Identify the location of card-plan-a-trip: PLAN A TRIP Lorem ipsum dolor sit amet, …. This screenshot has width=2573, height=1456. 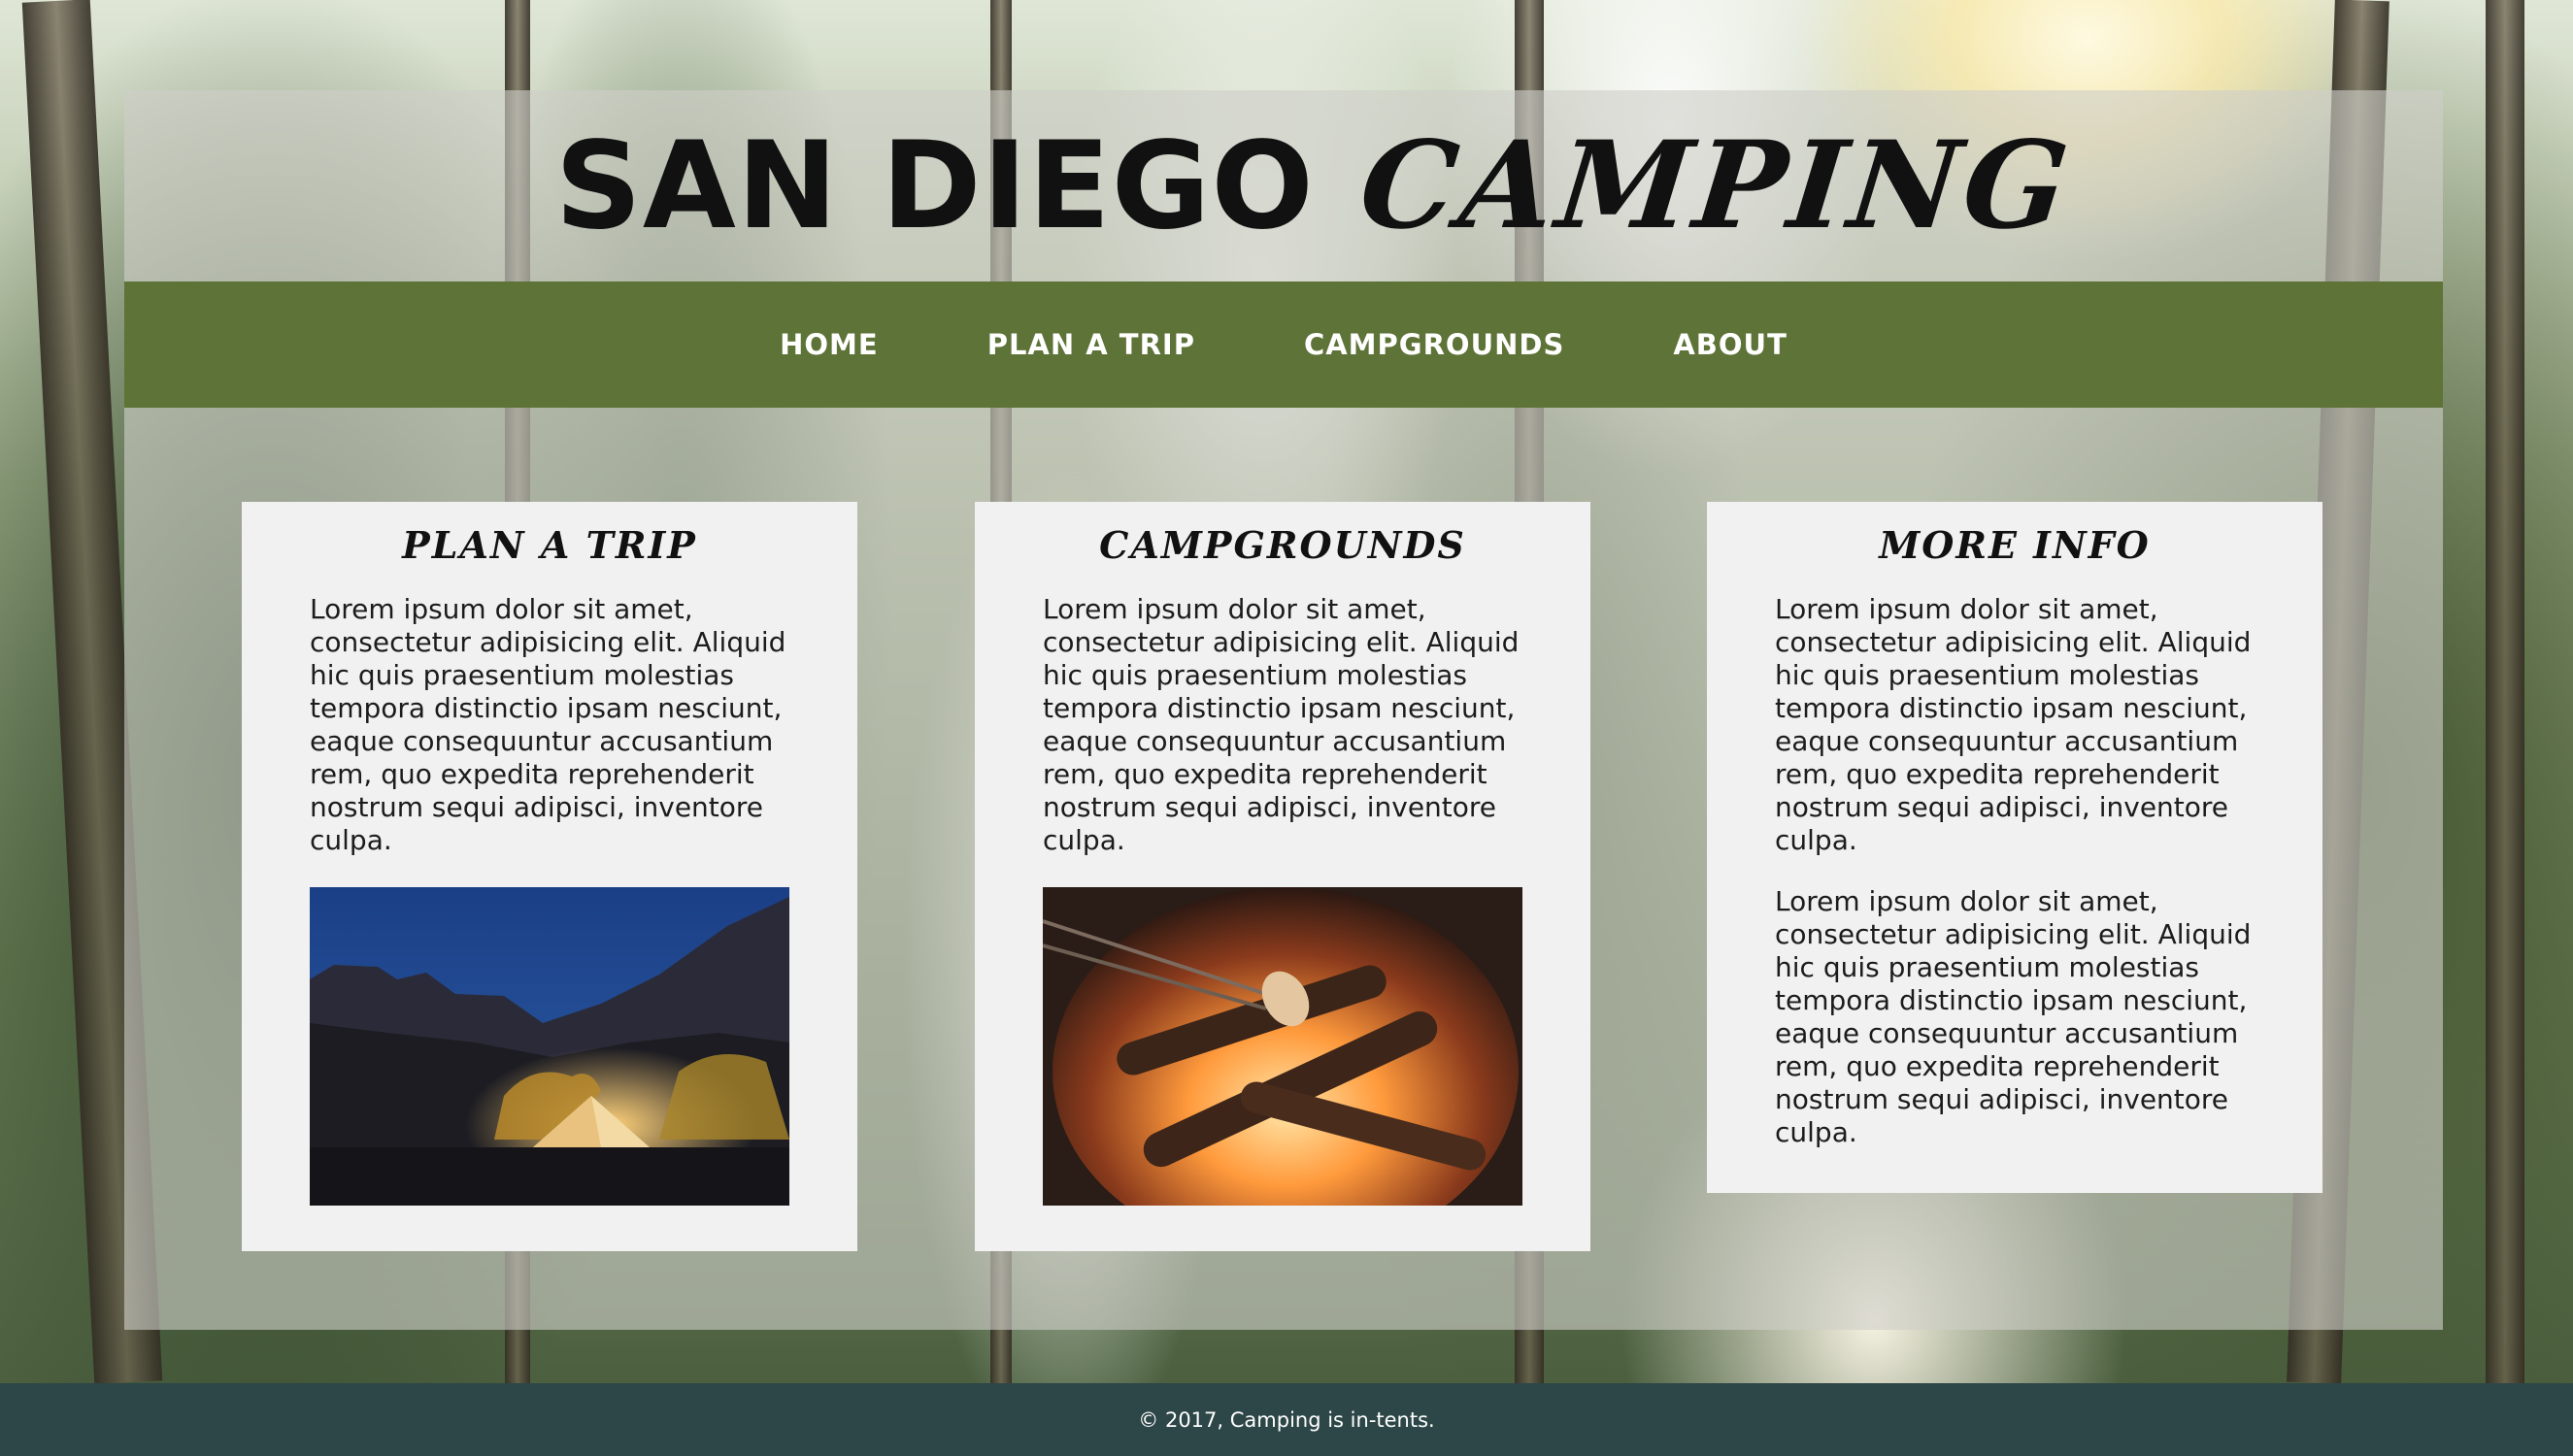
(549, 876).